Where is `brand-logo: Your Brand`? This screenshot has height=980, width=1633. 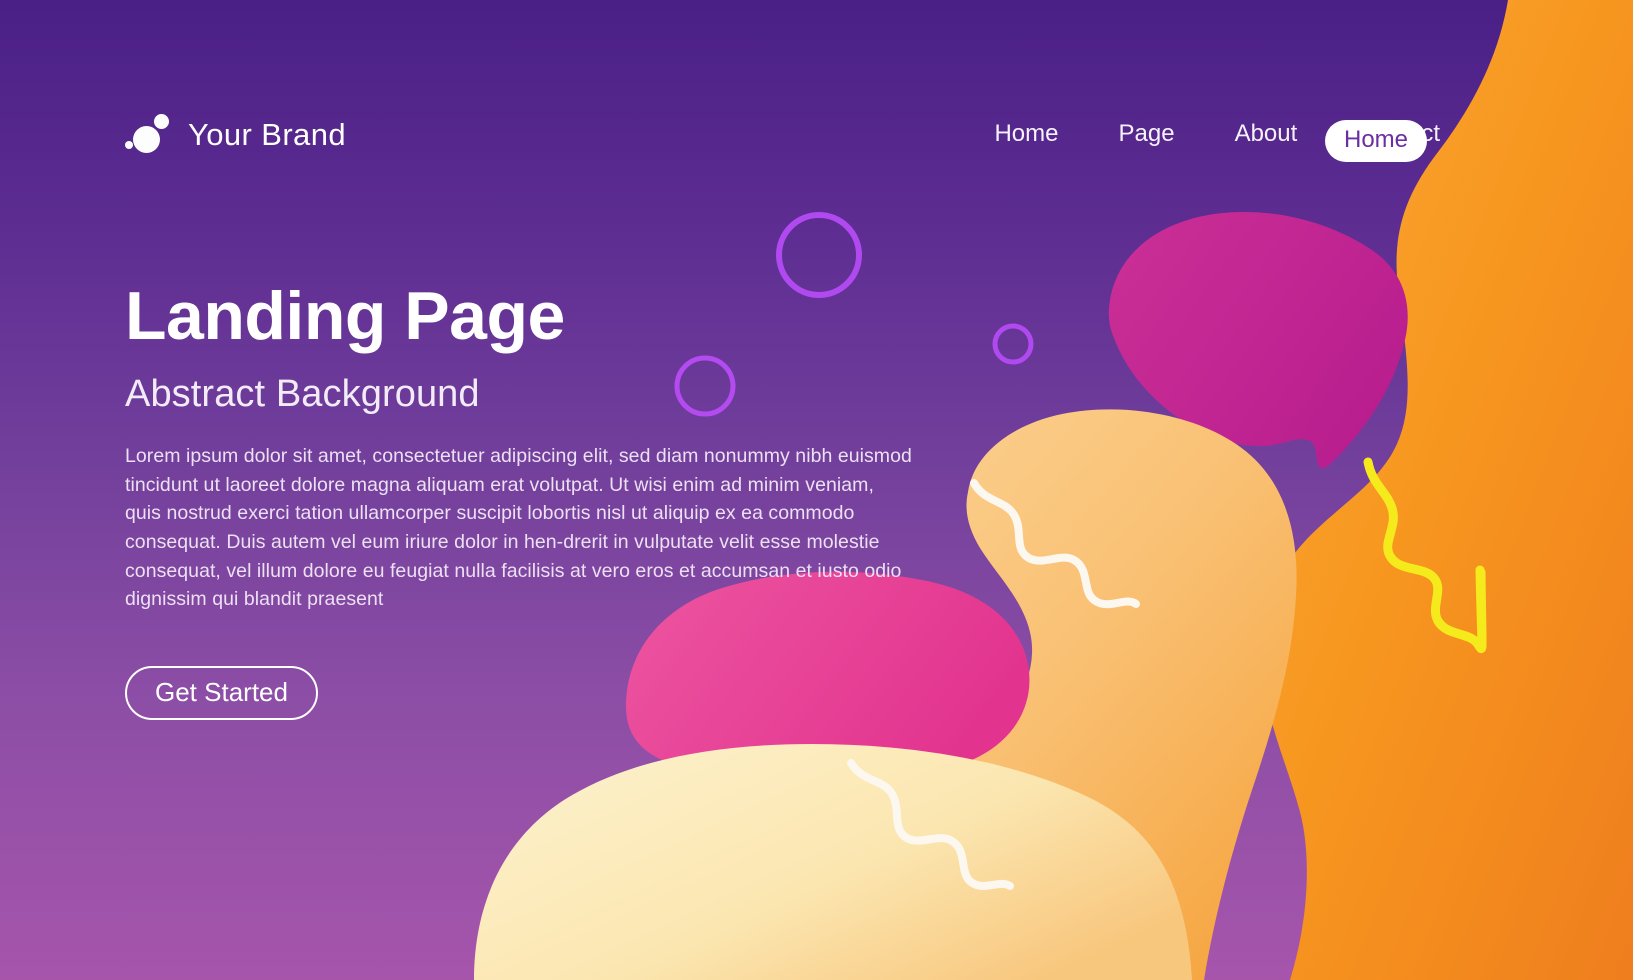
brand-logo: Your Brand is located at coordinates (235, 135).